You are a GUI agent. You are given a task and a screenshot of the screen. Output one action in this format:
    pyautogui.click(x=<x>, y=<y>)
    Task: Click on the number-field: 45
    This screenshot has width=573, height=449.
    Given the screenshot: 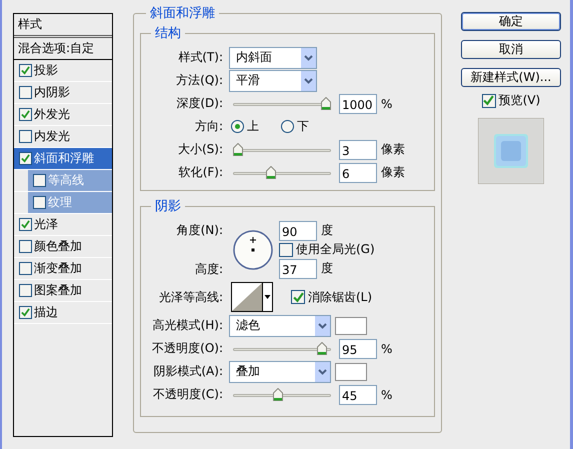 What is the action you would take?
    pyautogui.click(x=358, y=394)
    